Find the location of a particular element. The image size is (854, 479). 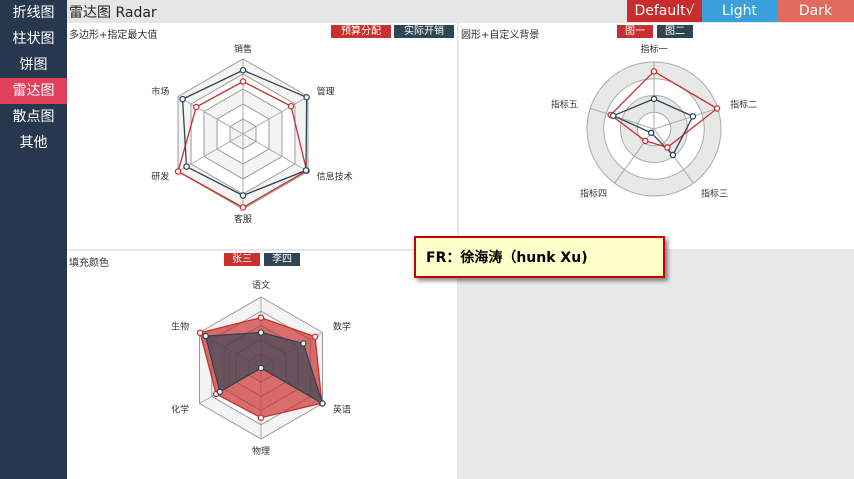

author-note-text: FR：徐海涛（hunk Xu) is located at coordinates (507, 258).